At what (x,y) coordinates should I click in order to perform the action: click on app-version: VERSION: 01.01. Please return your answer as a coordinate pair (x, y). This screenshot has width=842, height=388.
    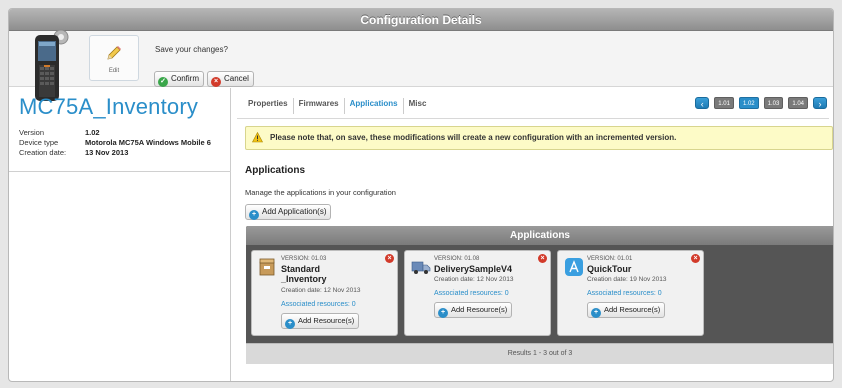
    Looking at the image, I should click on (610, 259).